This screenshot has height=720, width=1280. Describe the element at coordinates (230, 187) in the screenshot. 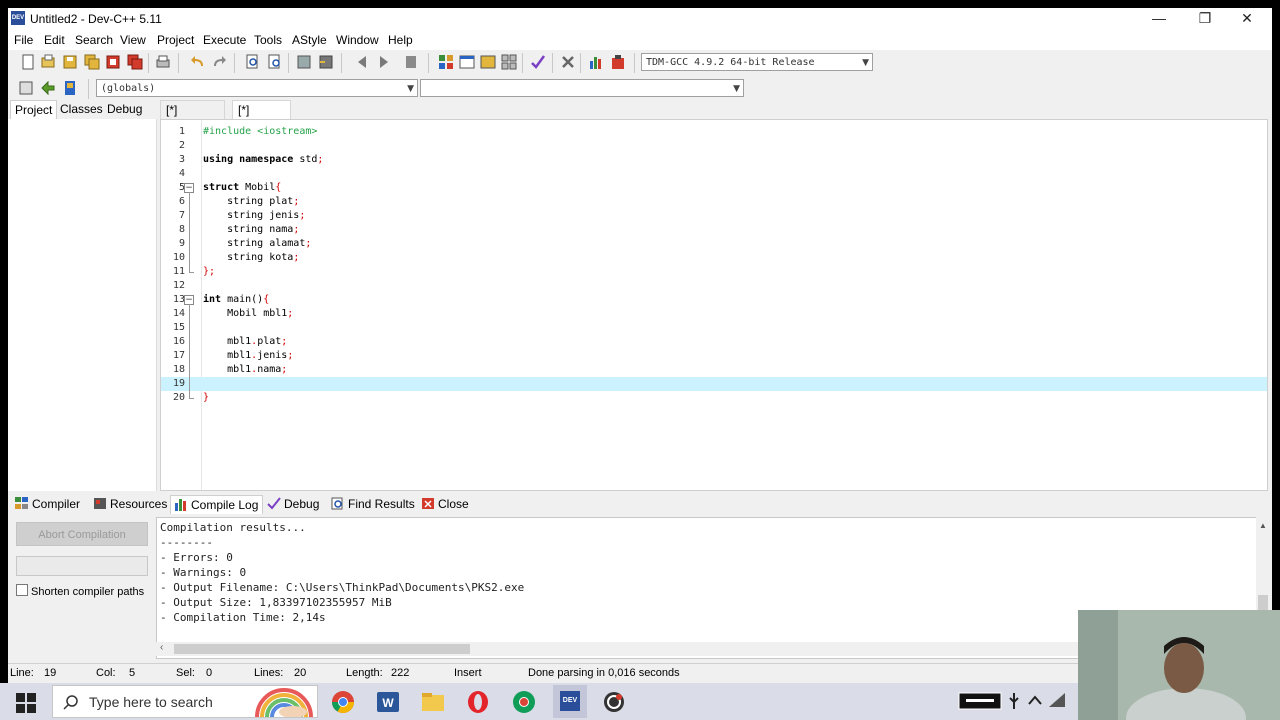

I see `code-line: 5− struct Mobil{` at that location.